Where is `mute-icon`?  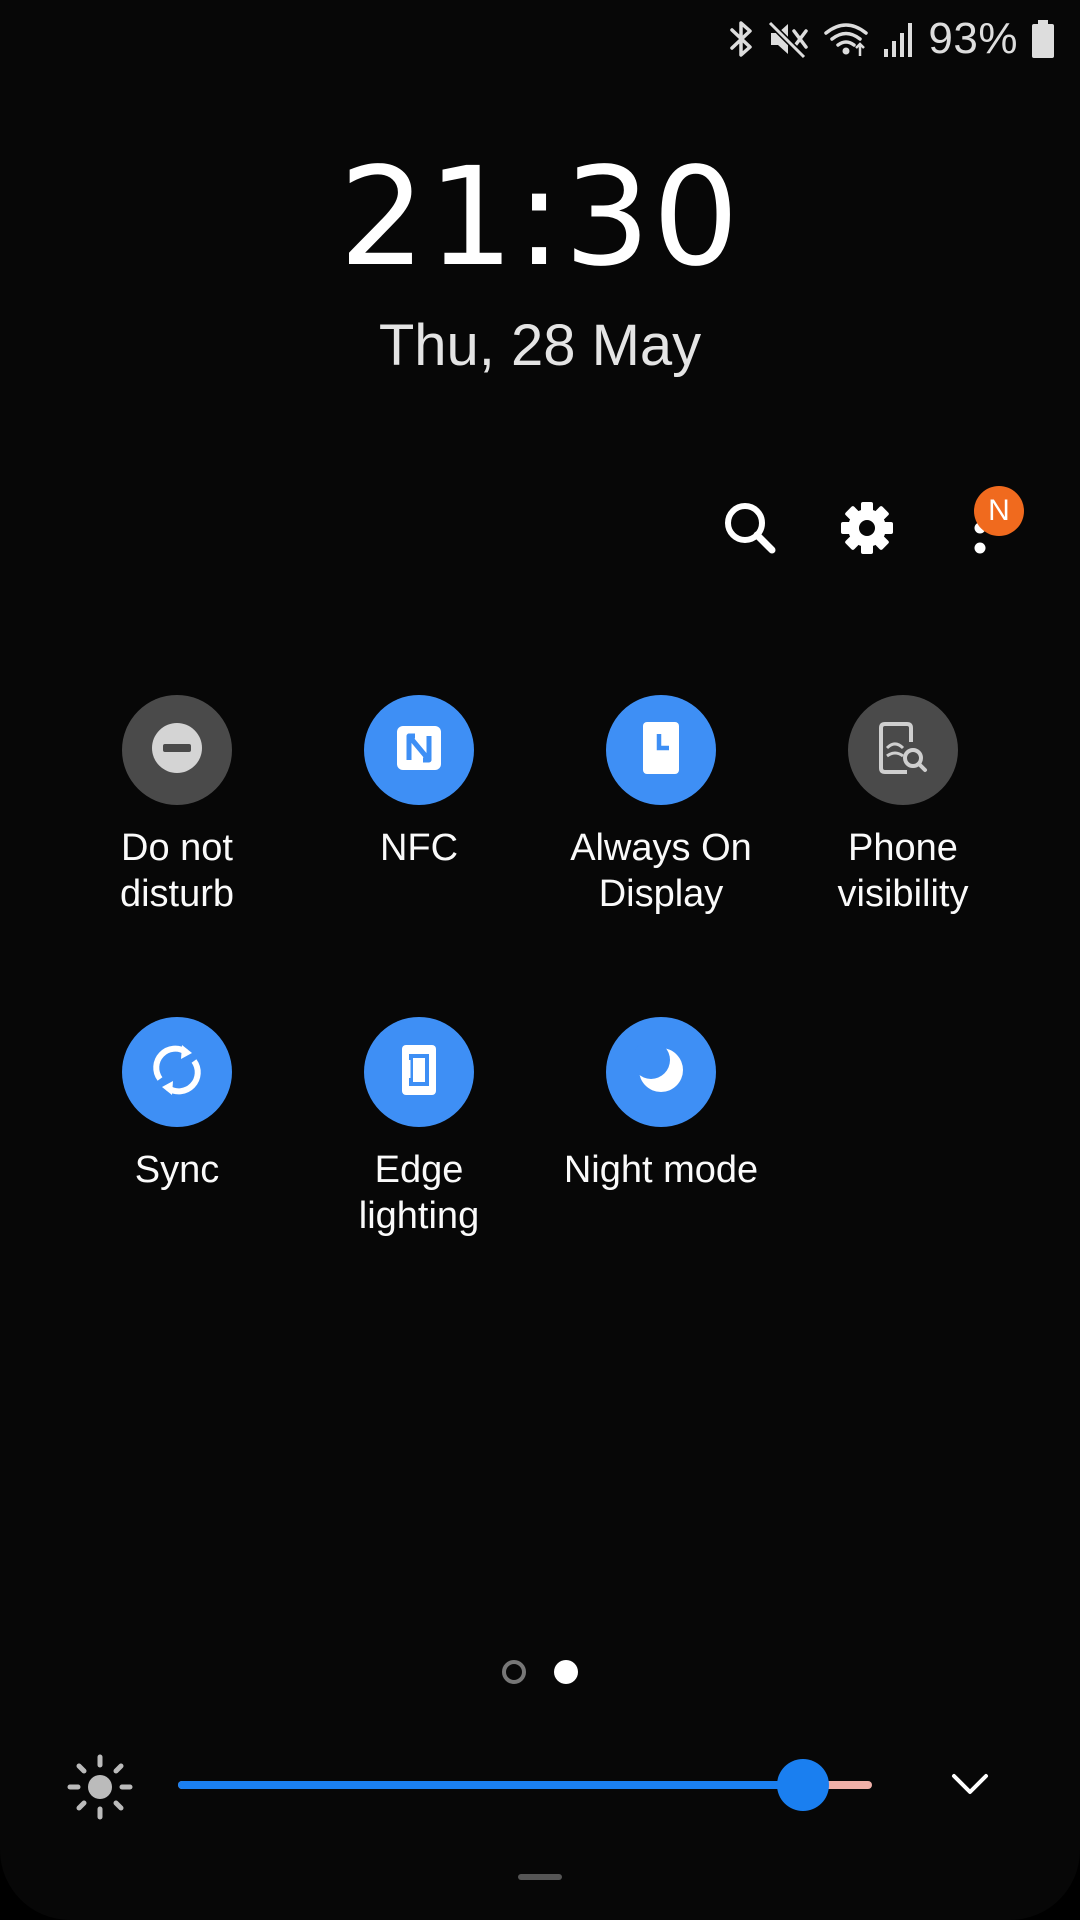
mute-icon is located at coordinates (789, 39).